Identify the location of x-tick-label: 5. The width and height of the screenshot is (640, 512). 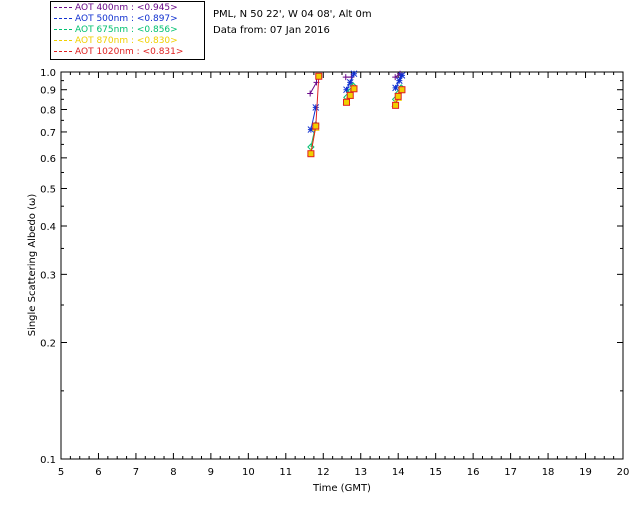
(61, 472).